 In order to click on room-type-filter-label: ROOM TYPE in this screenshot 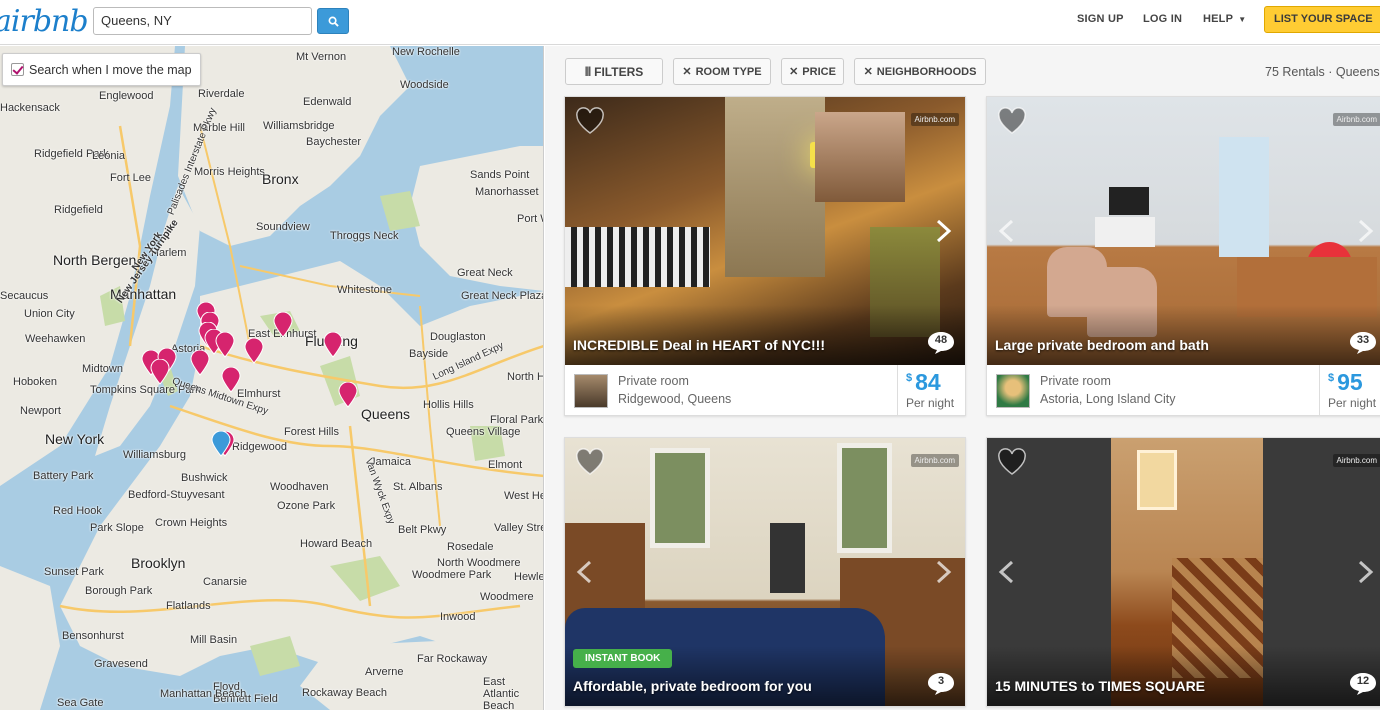, I will do `click(728, 71)`.